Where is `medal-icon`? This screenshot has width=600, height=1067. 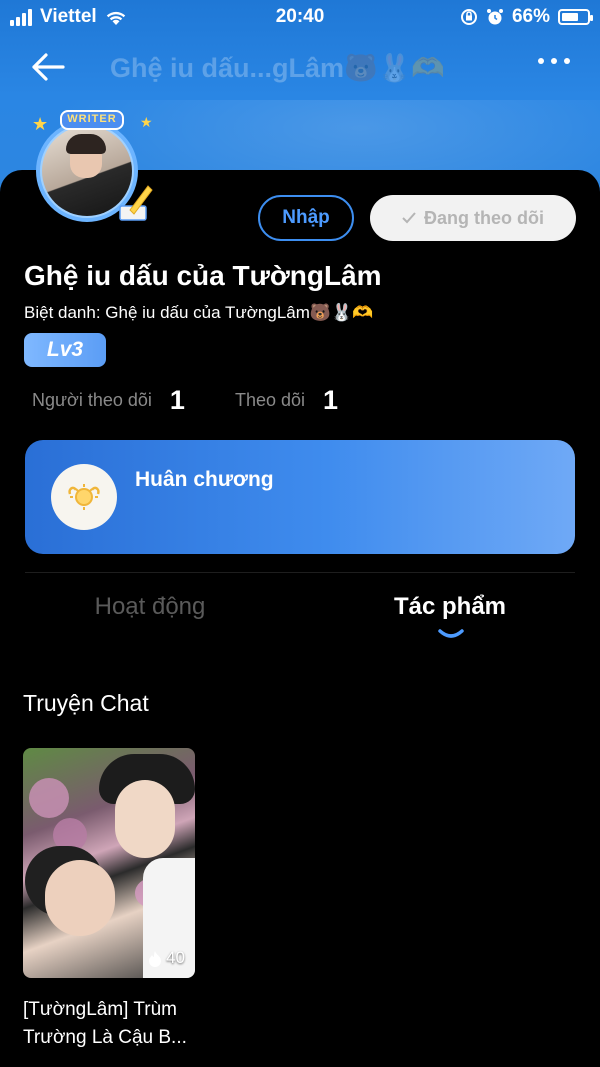 medal-icon is located at coordinates (84, 497).